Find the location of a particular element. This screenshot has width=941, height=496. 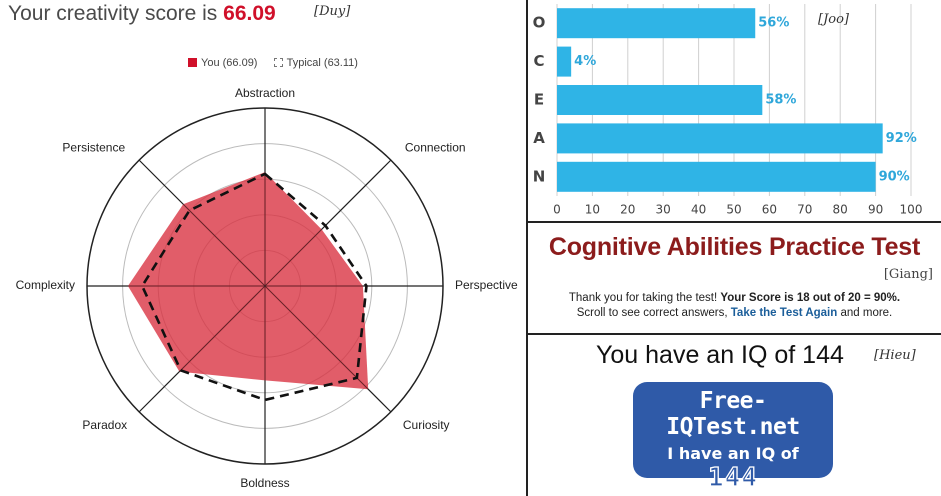

radar-axis-label-connection: Connection is located at coordinates (435, 147).